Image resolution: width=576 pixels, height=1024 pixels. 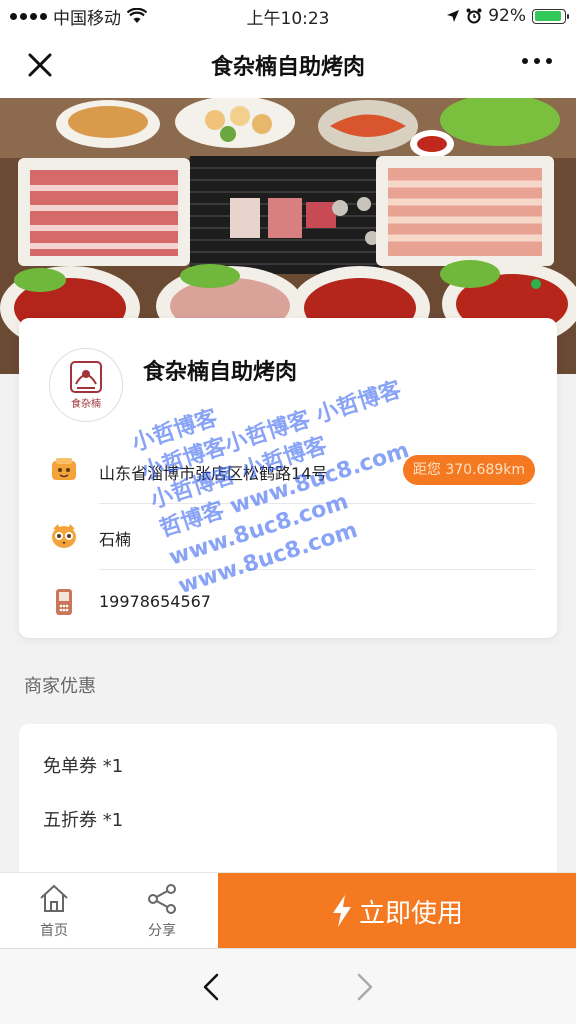 What do you see at coordinates (453, 16) in the screenshot?
I see `location-arrow-icon` at bounding box center [453, 16].